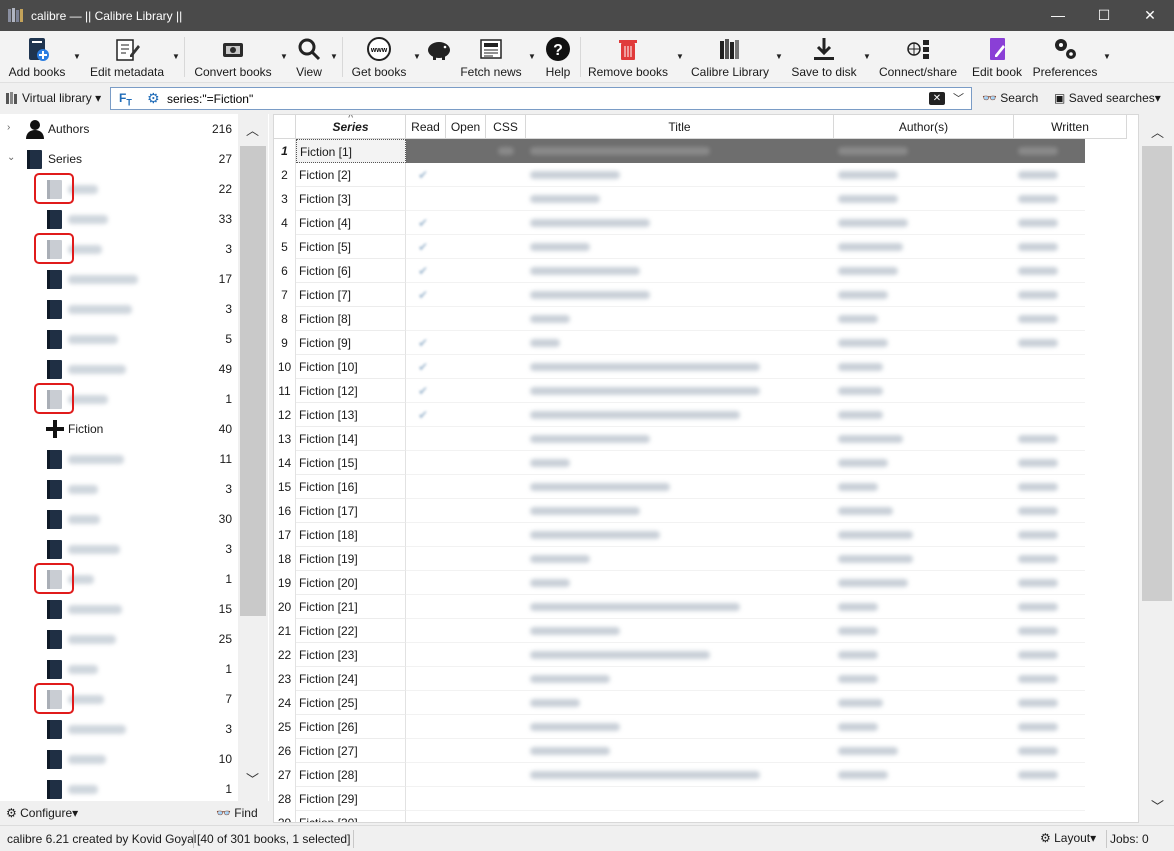  What do you see at coordinates (77, 57) in the screenshot?
I see `add-books-dropdown-icon: ▼` at bounding box center [77, 57].